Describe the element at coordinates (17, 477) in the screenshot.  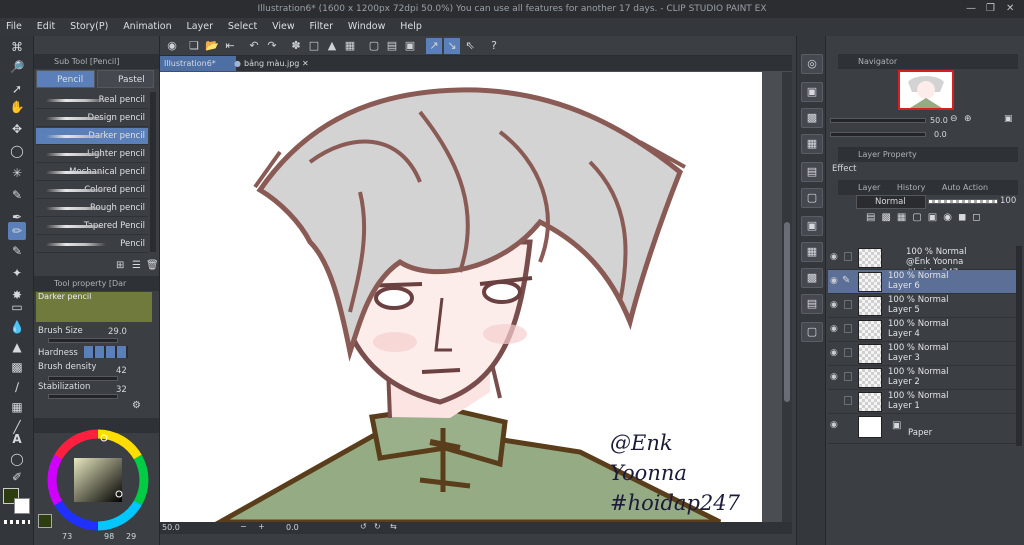
I see `correct-line-icon: ✐` at that location.